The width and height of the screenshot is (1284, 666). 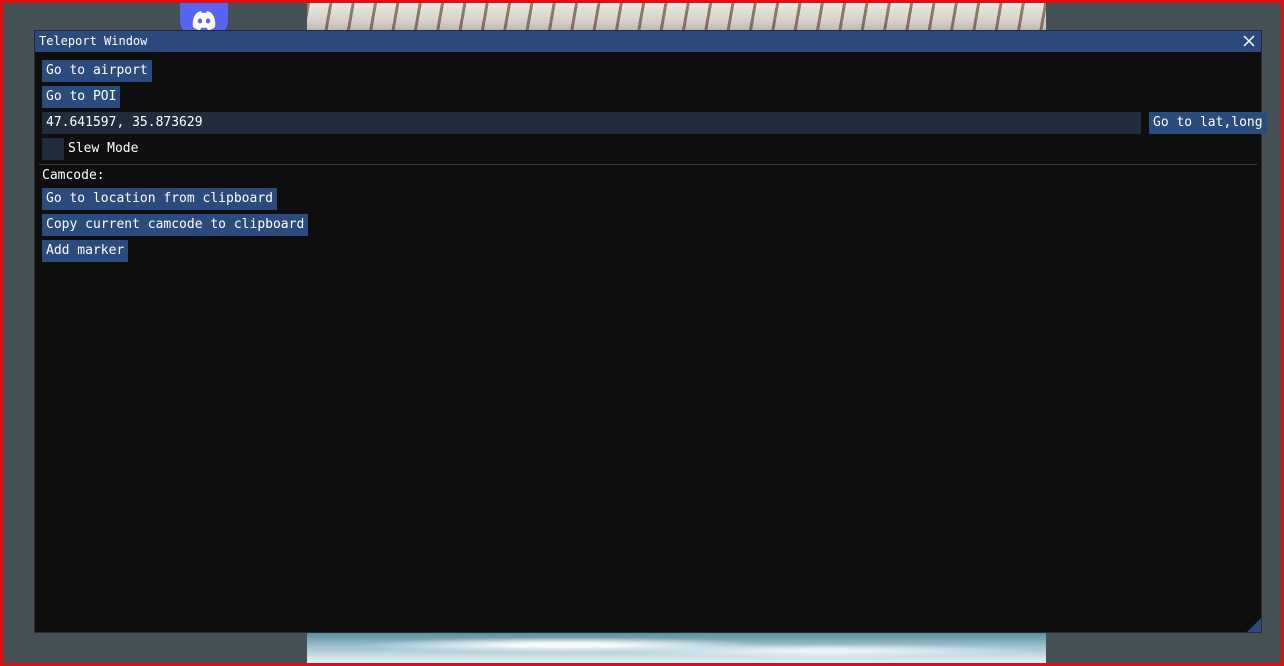 I want to click on add-marker-button: Add marker, so click(x=85, y=251).